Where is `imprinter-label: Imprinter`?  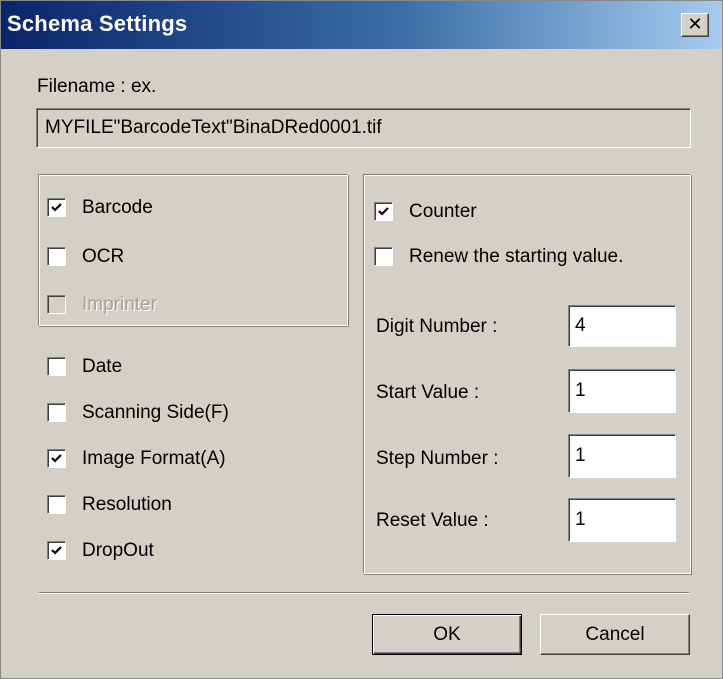 imprinter-label: Imprinter is located at coordinates (119, 304).